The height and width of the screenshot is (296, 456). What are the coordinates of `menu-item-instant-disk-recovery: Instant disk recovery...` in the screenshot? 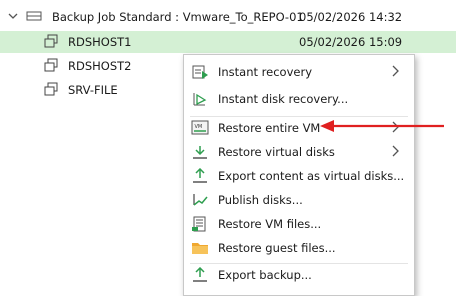 It's located at (299, 99).